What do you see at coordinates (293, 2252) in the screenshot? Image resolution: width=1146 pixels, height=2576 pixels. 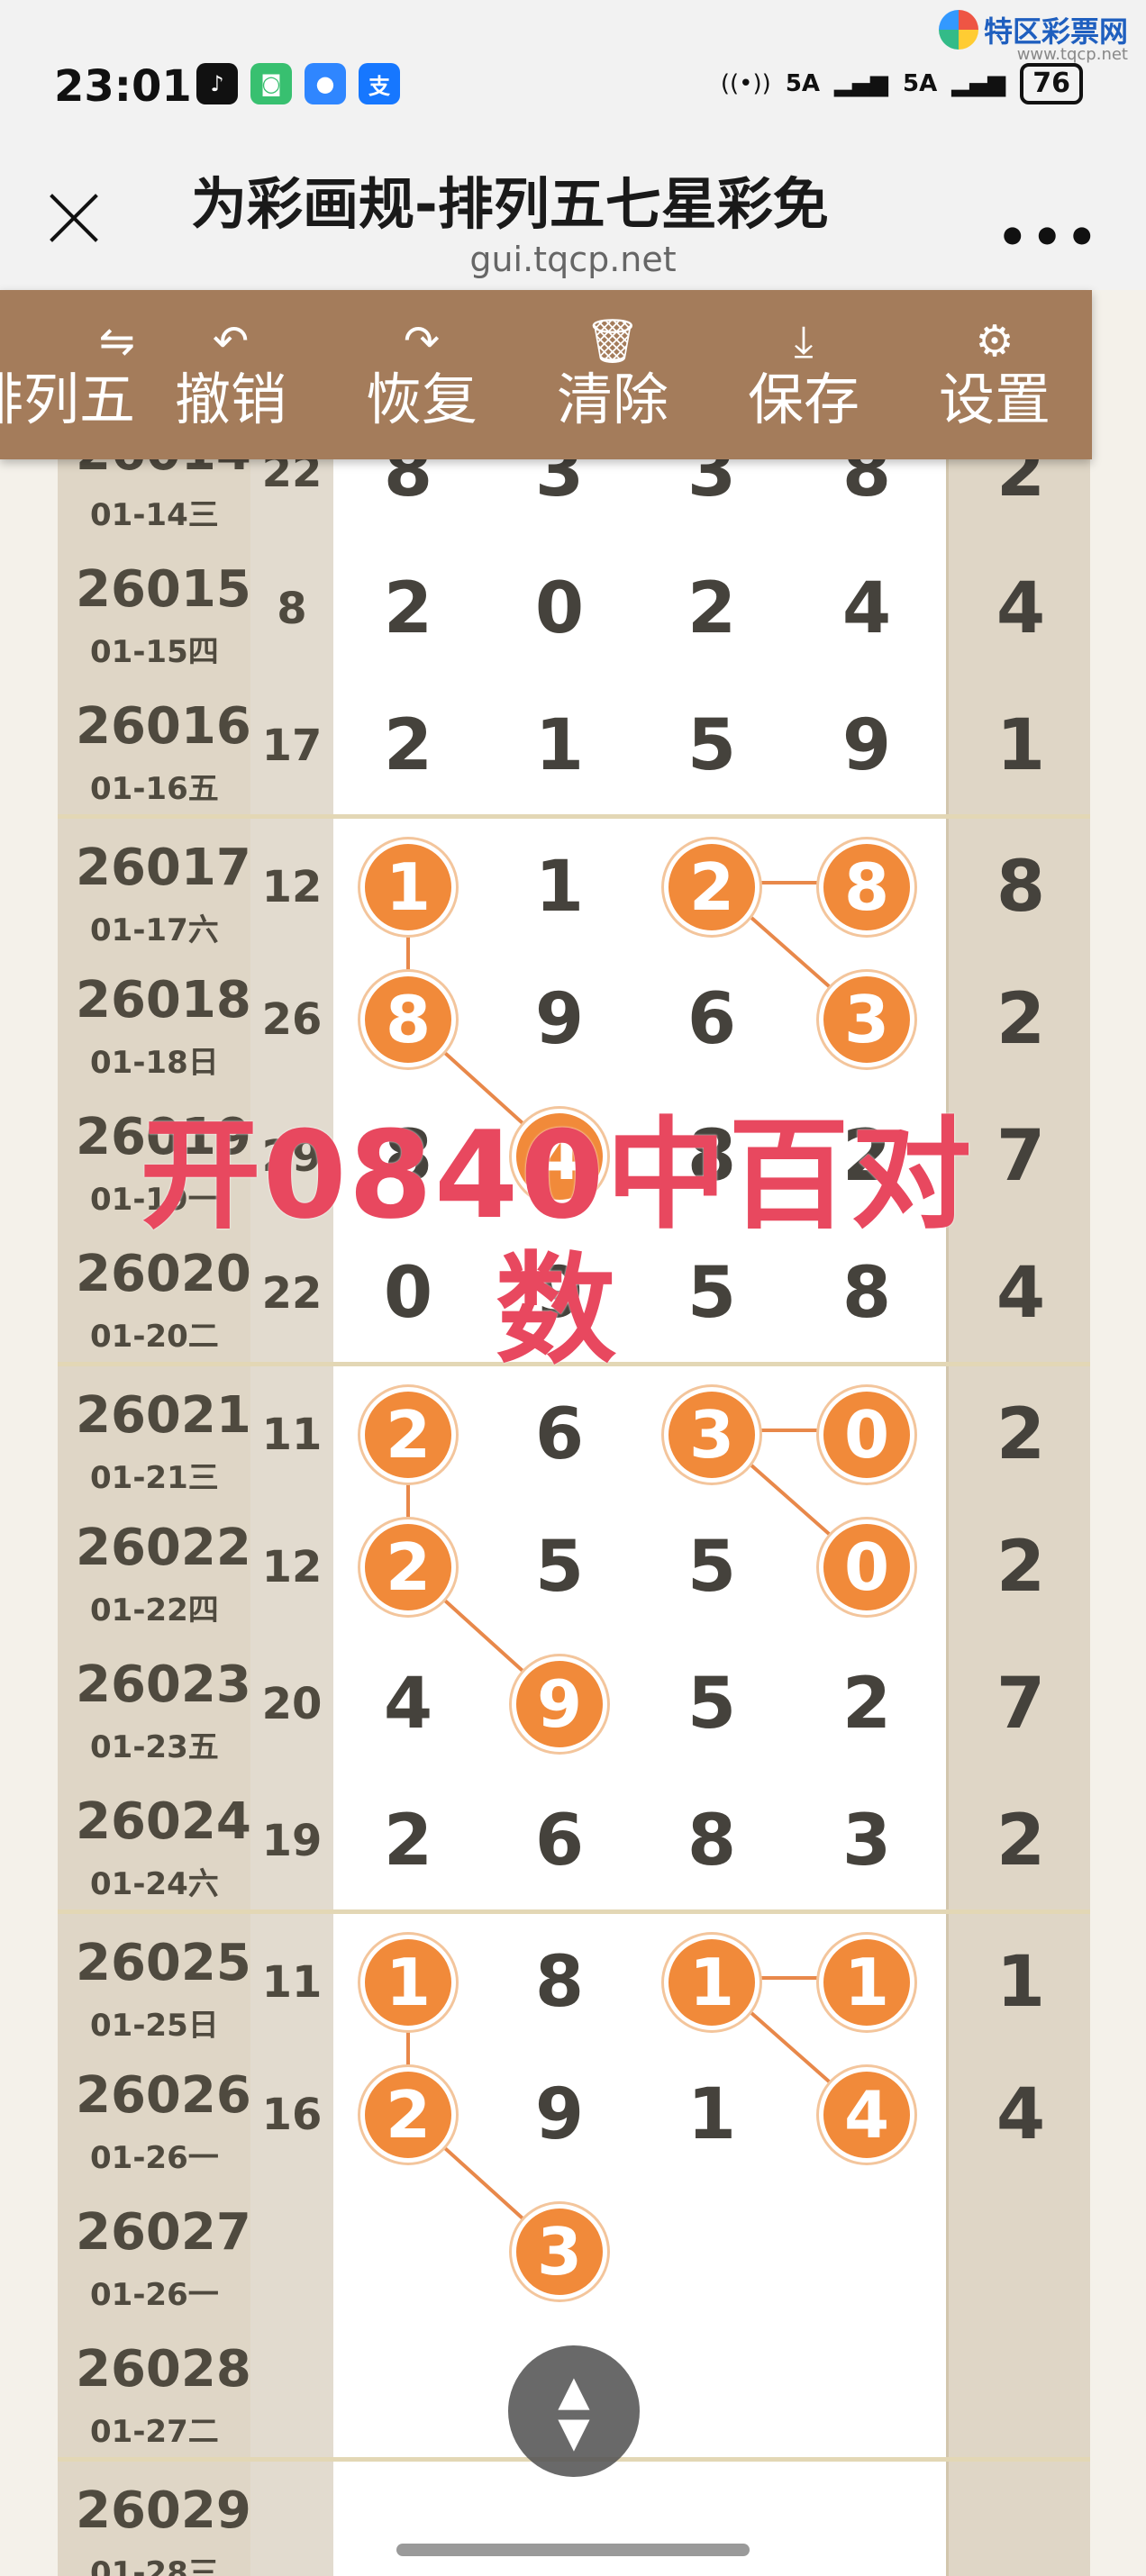 I see `sum-cell` at bounding box center [293, 2252].